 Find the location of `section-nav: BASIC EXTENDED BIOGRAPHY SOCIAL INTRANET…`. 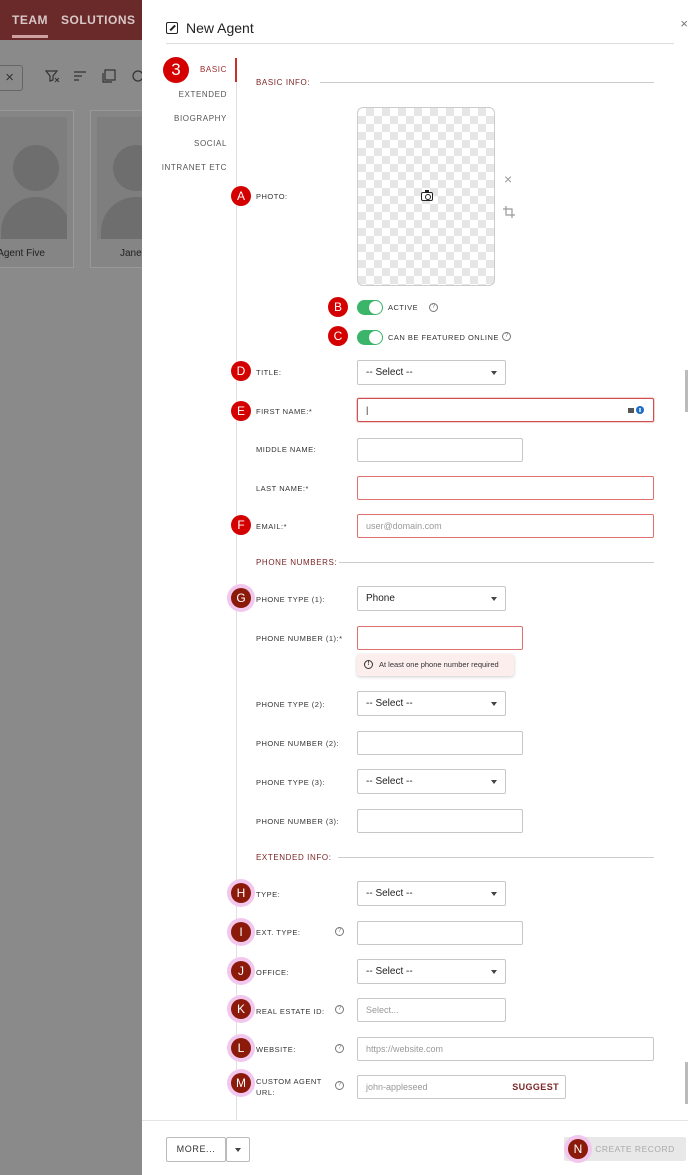

section-nav: BASIC EXTENDED BIOGRAPHY SOCIAL INTRANET… is located at coordinates (189, 119).